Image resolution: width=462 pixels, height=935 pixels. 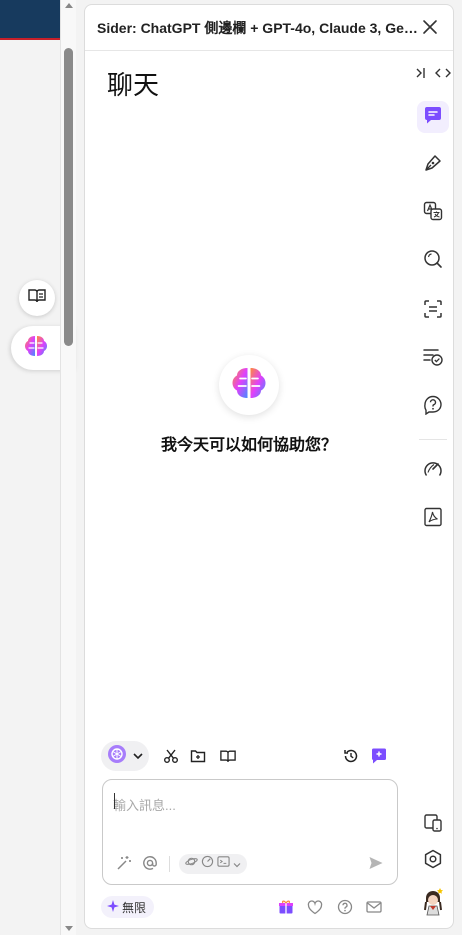 What do you see at coordinates (286, 907) in the screenshot?
I see `gift-icon` at bounding box center [286, 907].